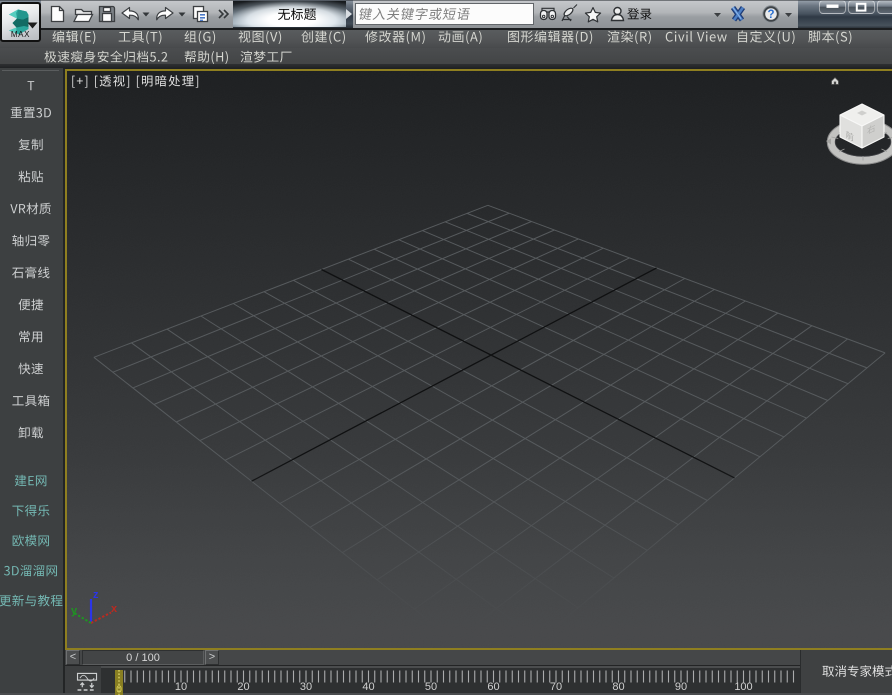 The width and height of the screenshot is (892, 695). What do you see at coordinates (74, 611) in the screenshot?
I see `svg-text: y` at bounding box center [74, 611].